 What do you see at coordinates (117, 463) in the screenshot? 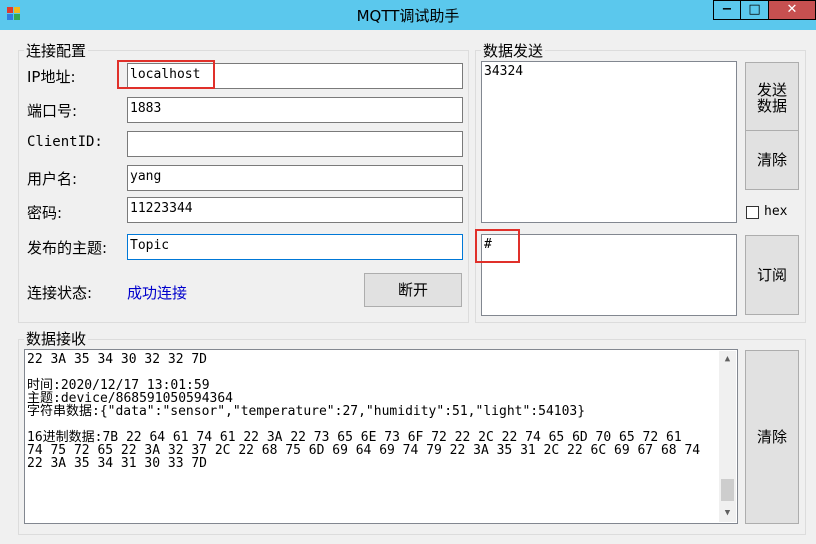
I see `receive-line: 22 3A 35 34 31 30 33 7D` at bounding box center [117, 463].